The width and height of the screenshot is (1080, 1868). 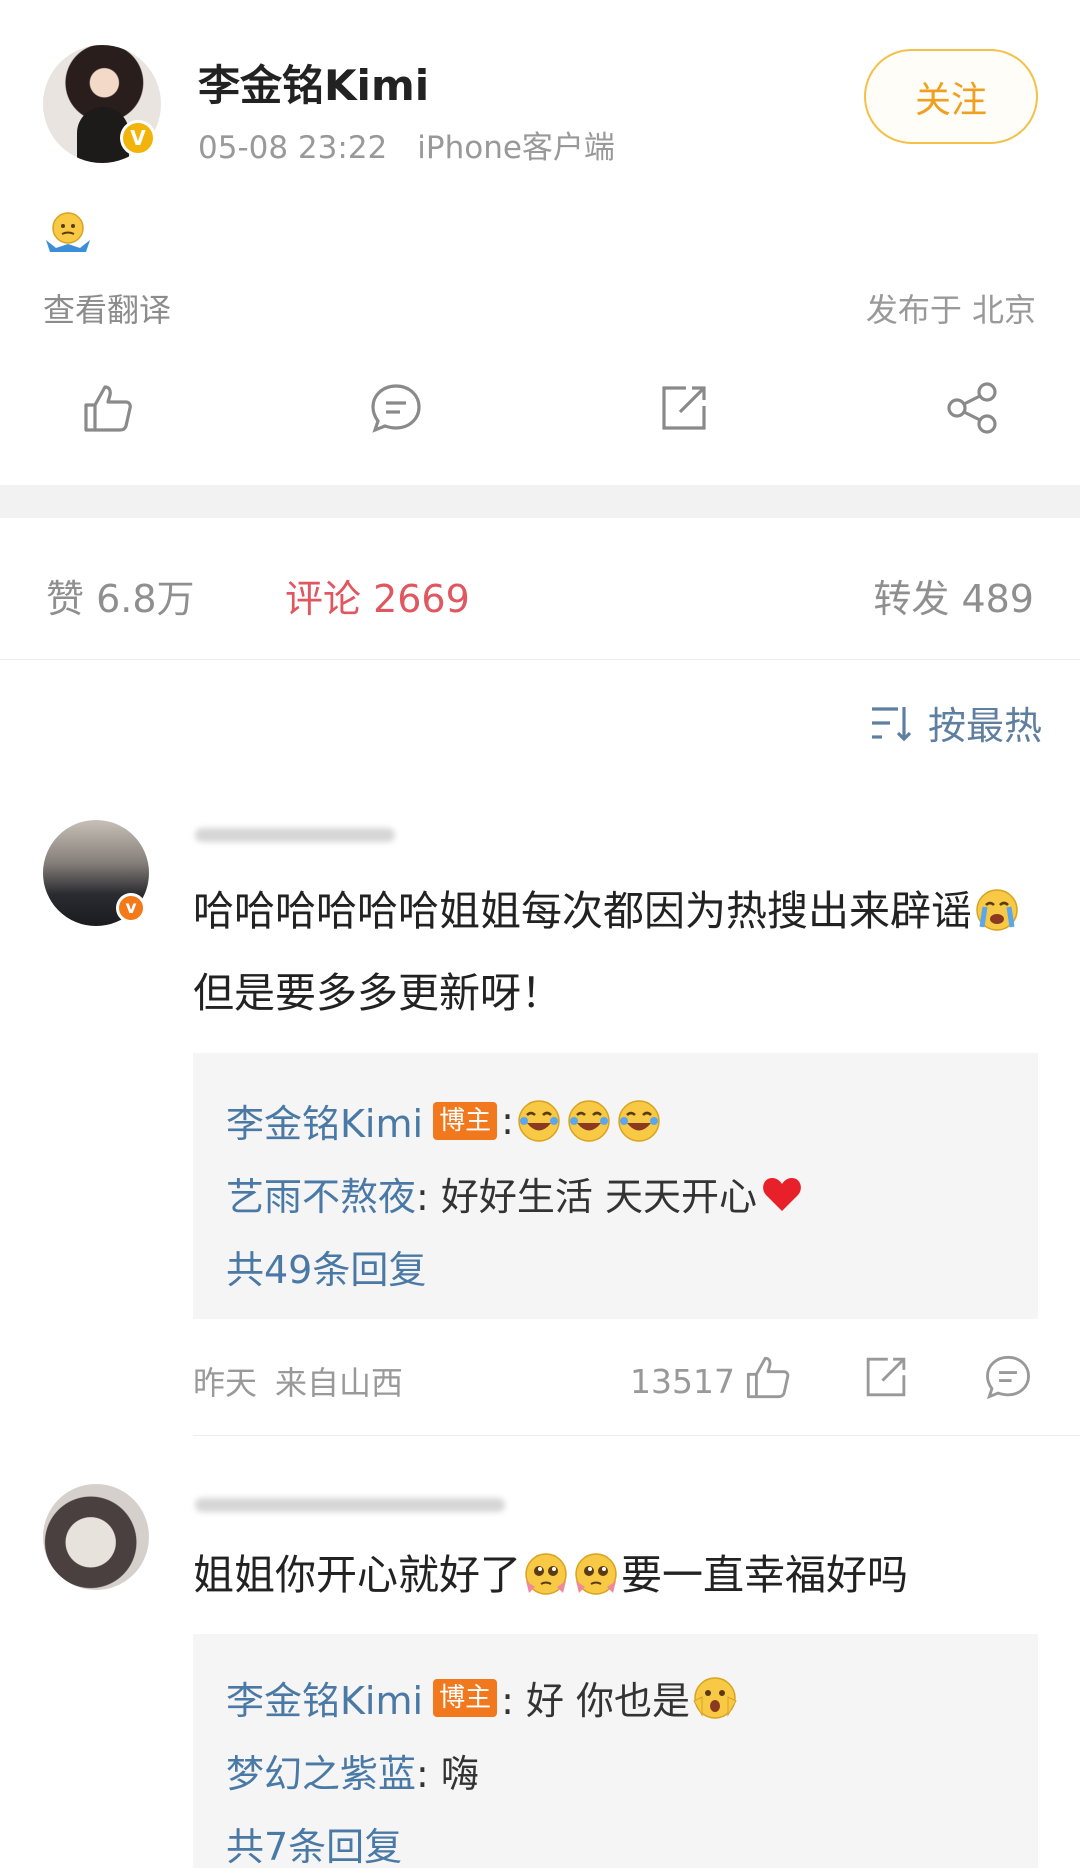 What do you see at coordinates (953, 595) in the screenshot?
I see `tab-reposts: 转发 489` at bounding box center [953, 595].